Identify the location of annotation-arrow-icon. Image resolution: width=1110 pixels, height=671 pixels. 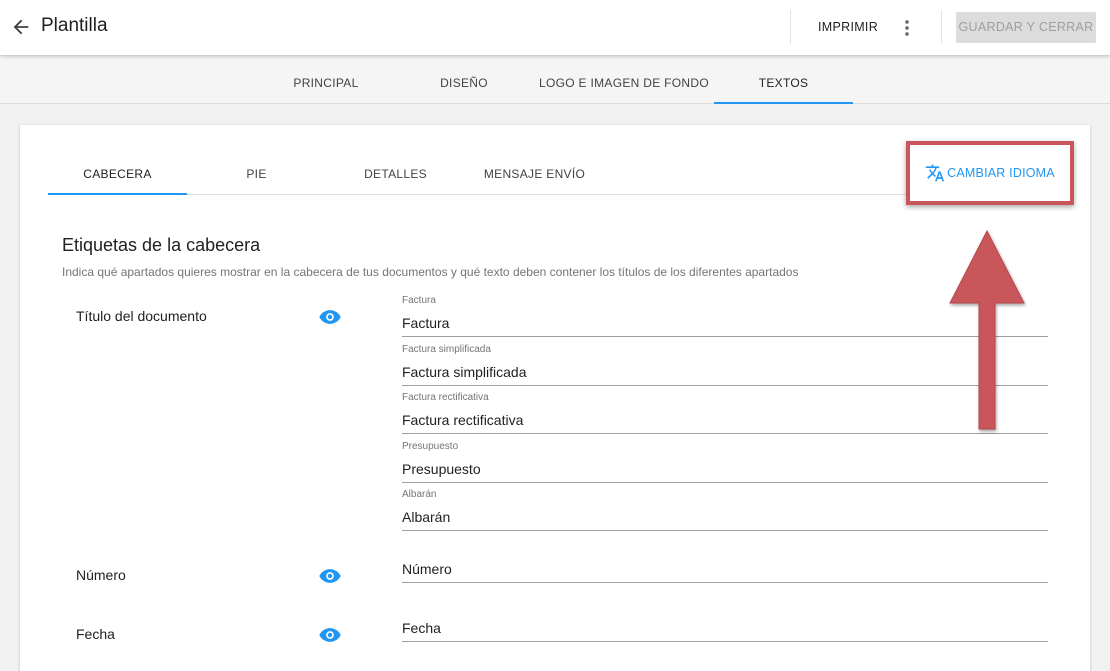
(987, 329).